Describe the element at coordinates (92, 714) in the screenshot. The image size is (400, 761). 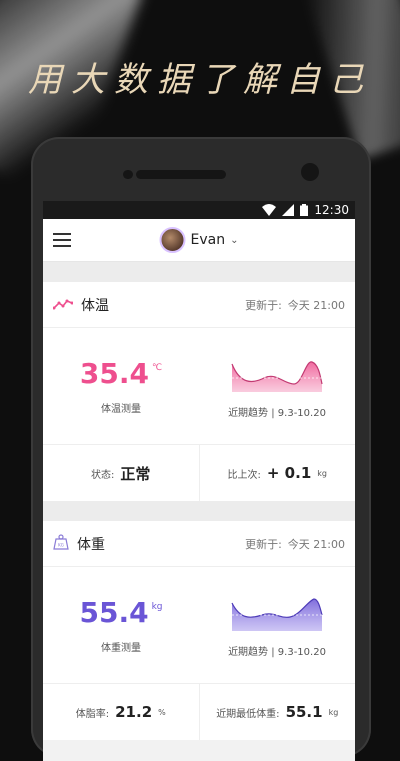
I see `body-fat-label: 体脂率:` at that location.